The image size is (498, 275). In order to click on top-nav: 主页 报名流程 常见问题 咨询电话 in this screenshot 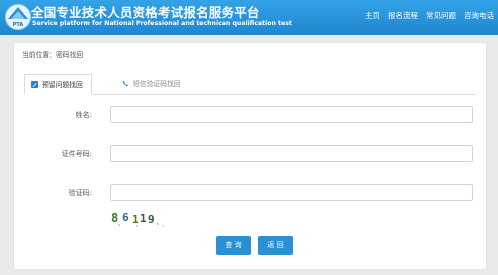, I will do `click(429, 15)`.